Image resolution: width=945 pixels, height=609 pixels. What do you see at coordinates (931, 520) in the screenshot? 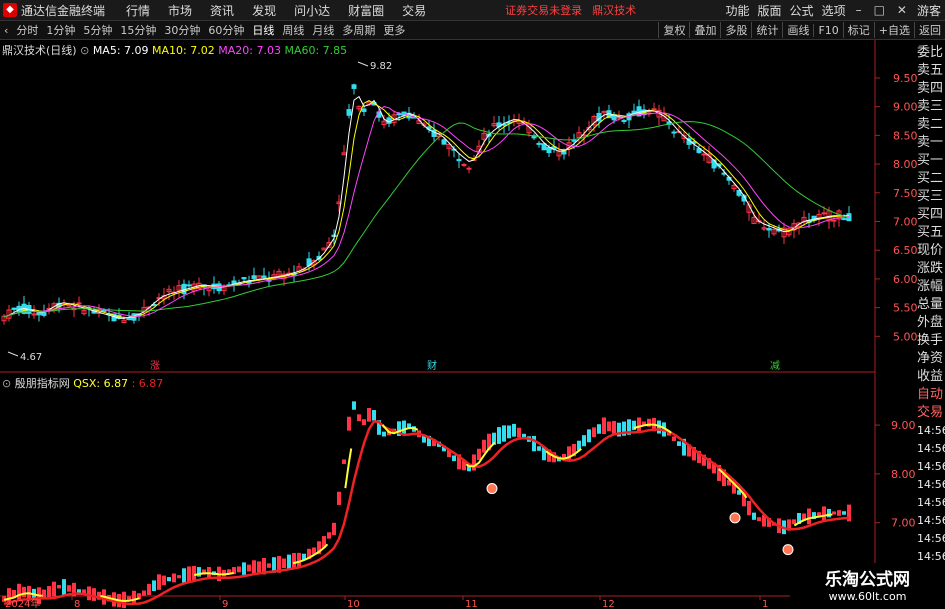
I see `time-row-5: 14:56` at bounding box center [931, 520].